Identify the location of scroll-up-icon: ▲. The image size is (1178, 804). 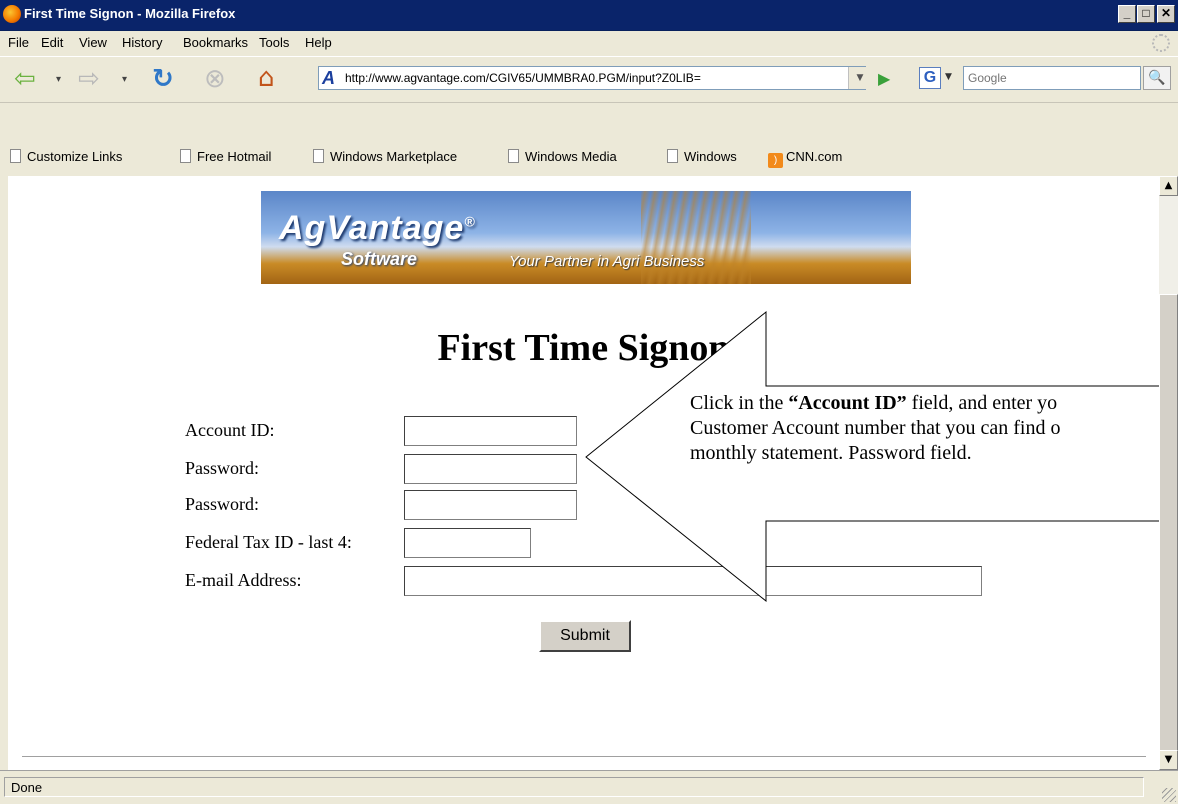
(1168, 186).